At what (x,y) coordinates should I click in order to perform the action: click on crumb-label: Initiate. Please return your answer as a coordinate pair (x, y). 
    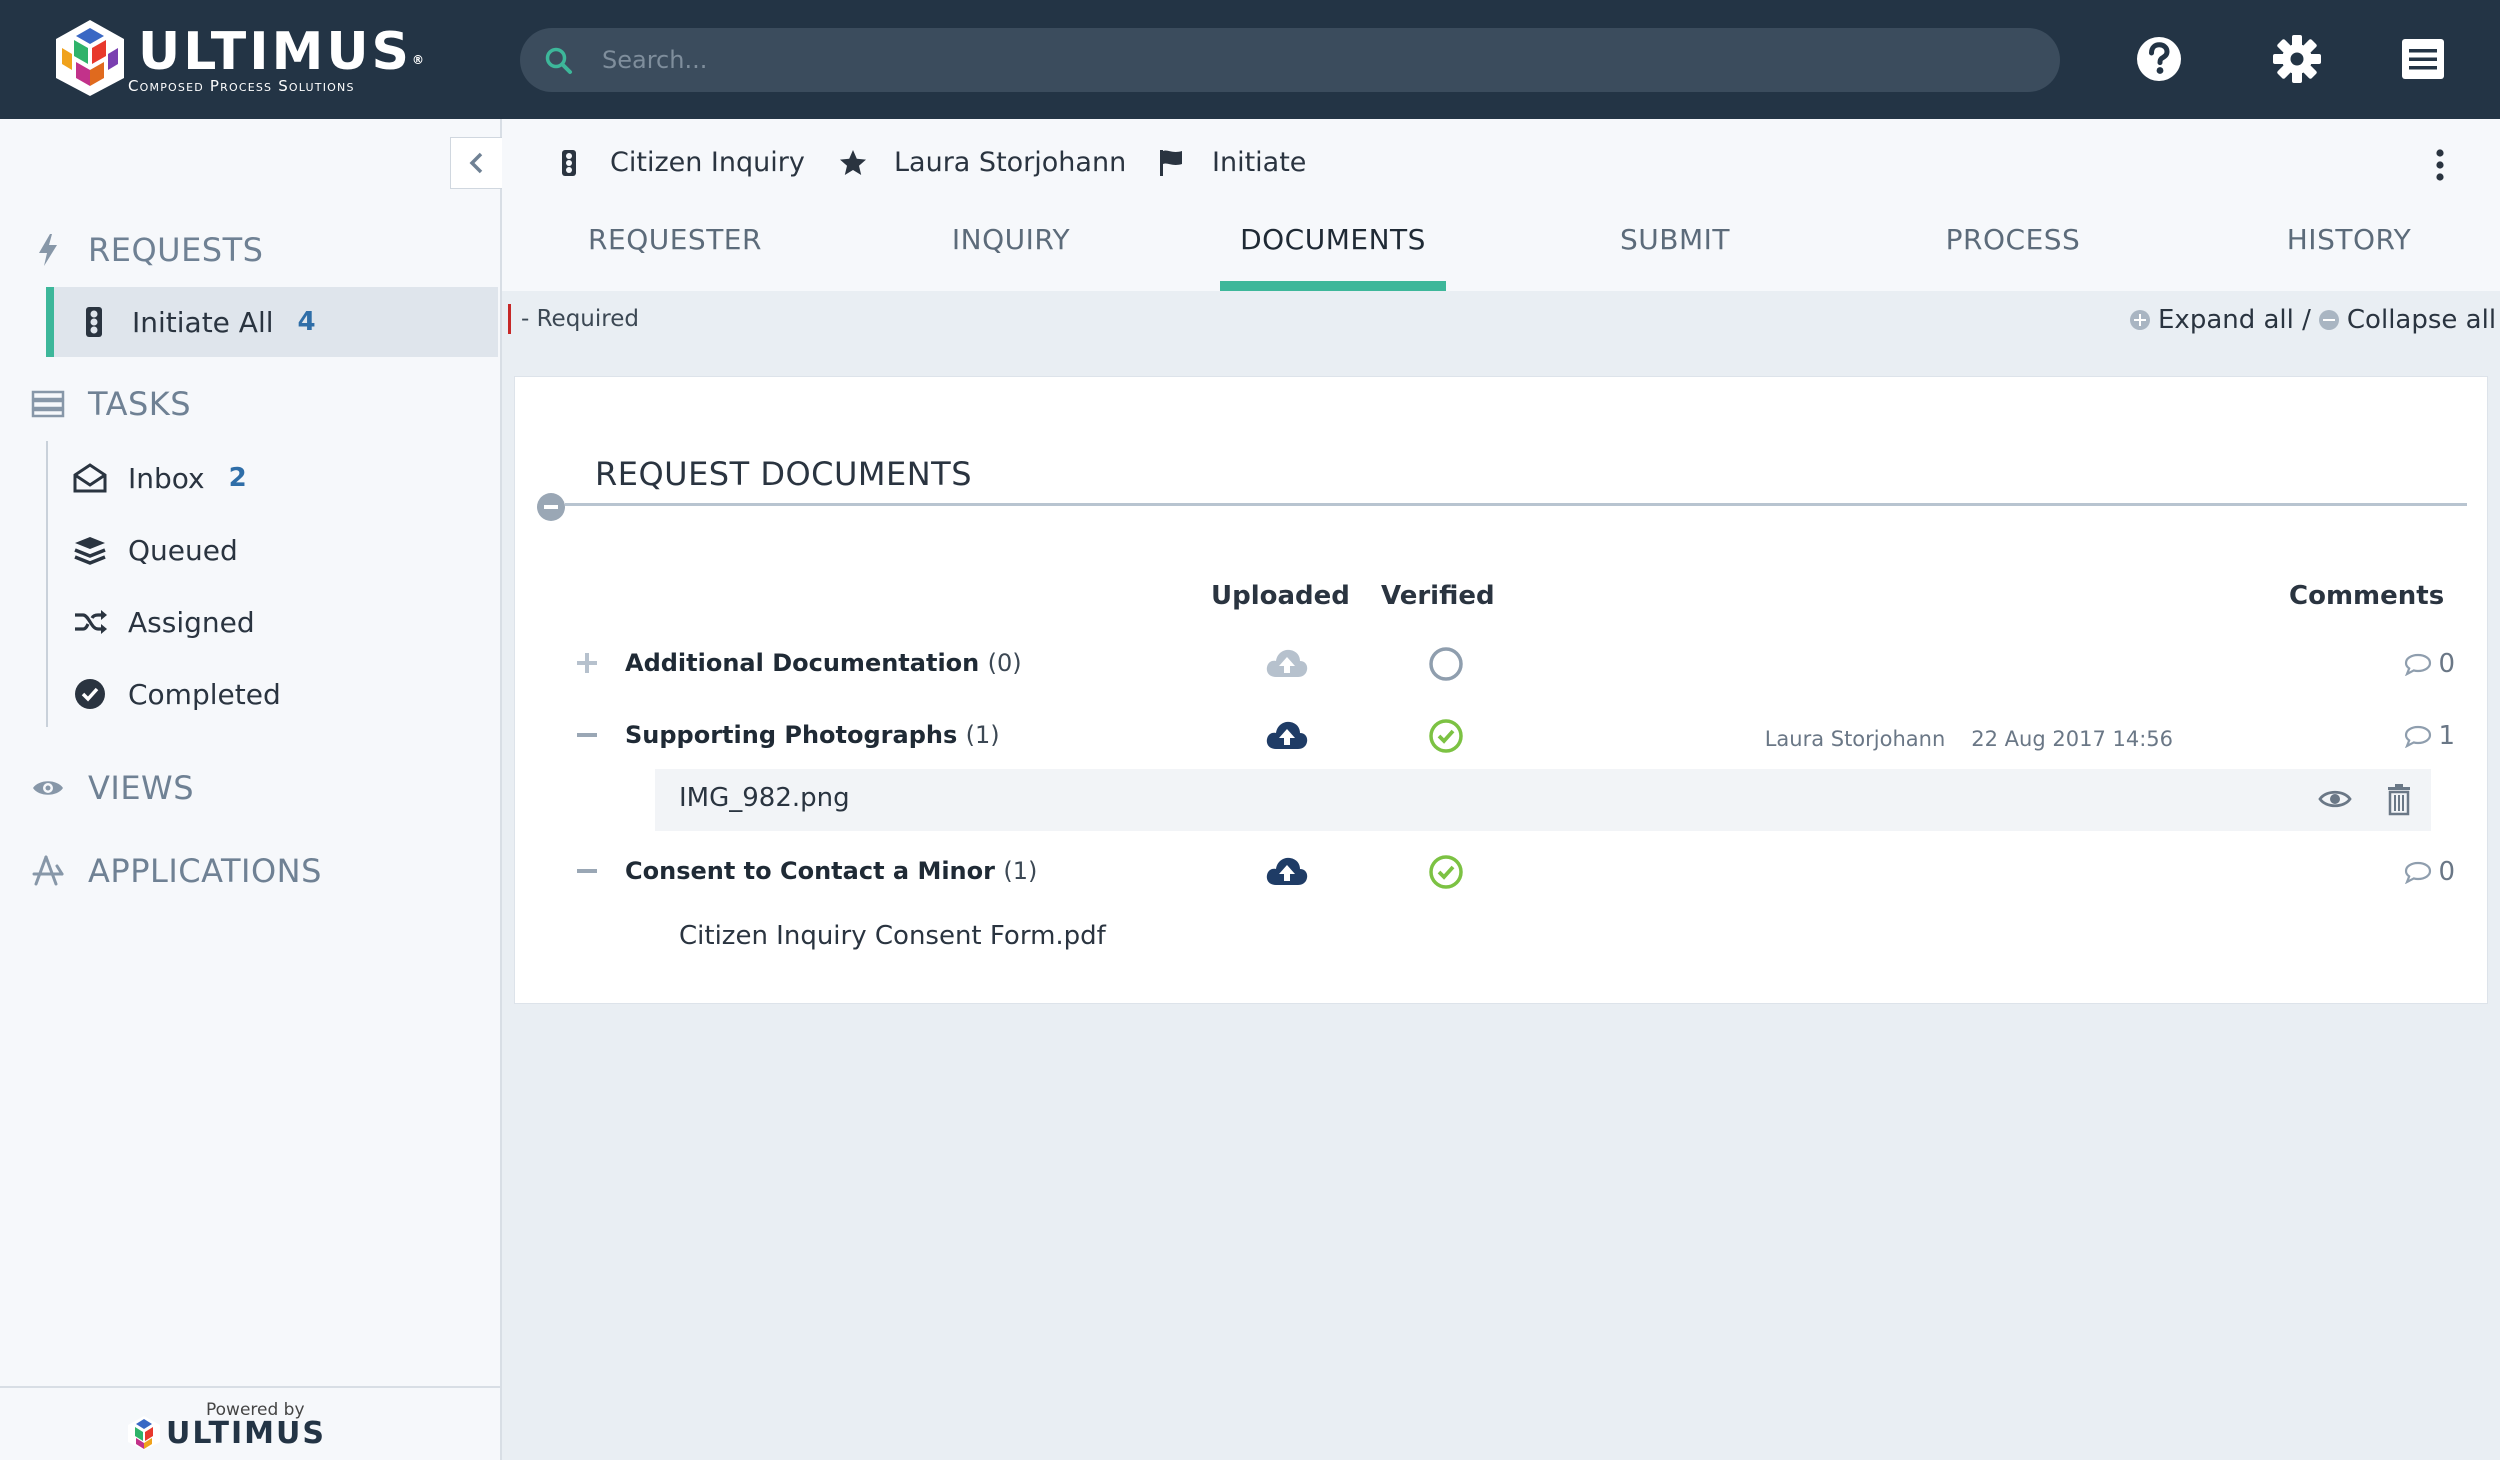
    Looking at the image, I should click on (1259, 162).